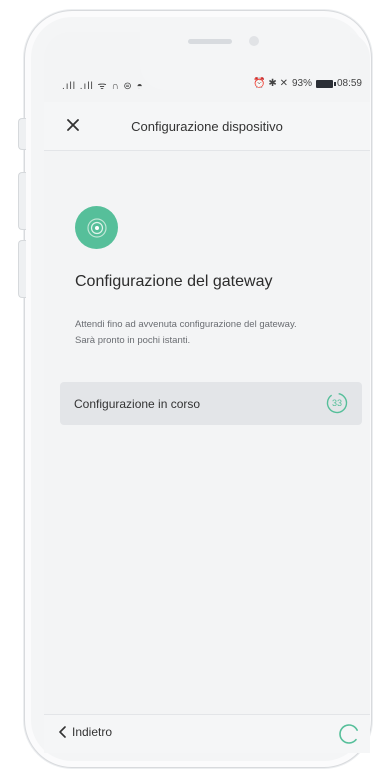 The width and height of the screenshot is (380, 775). Describe the element at coordinates (270, 83) in the screenshot. I see `status-right-icons: ⏰ ✱ ✕` at that location.